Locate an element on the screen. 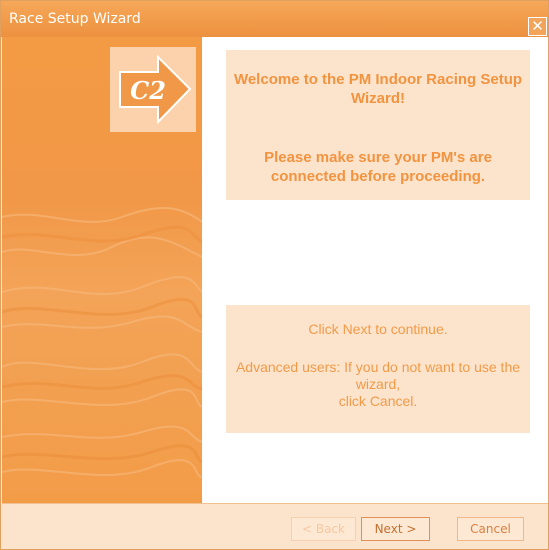 This screenshot has height=550, width=549. c2-logo: C2 is located at coordinates (153, 89).